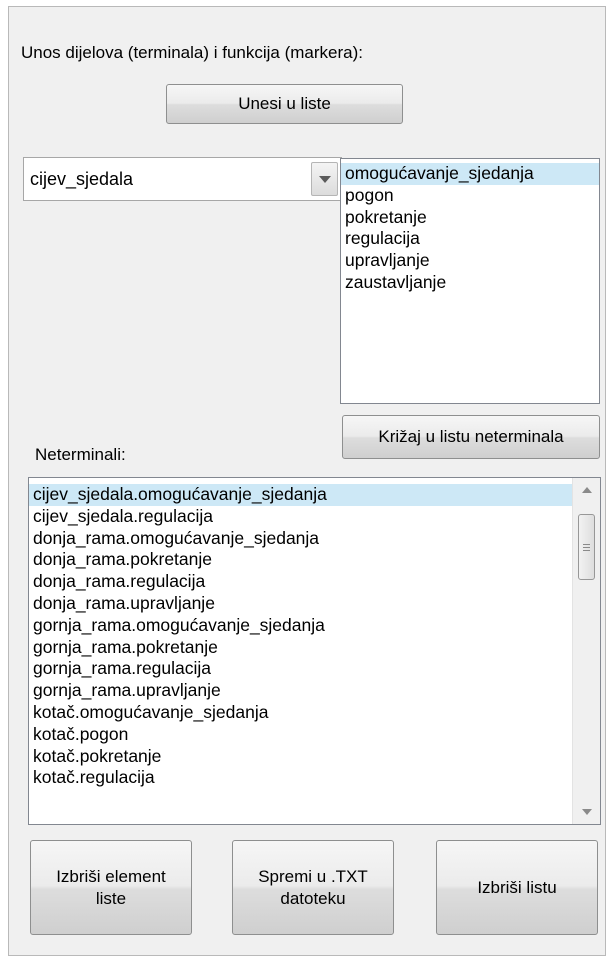 Image resolution: width=614 pixels, height=963 pixels. I want to click on list-item: pokretanje, so click(470, 218).